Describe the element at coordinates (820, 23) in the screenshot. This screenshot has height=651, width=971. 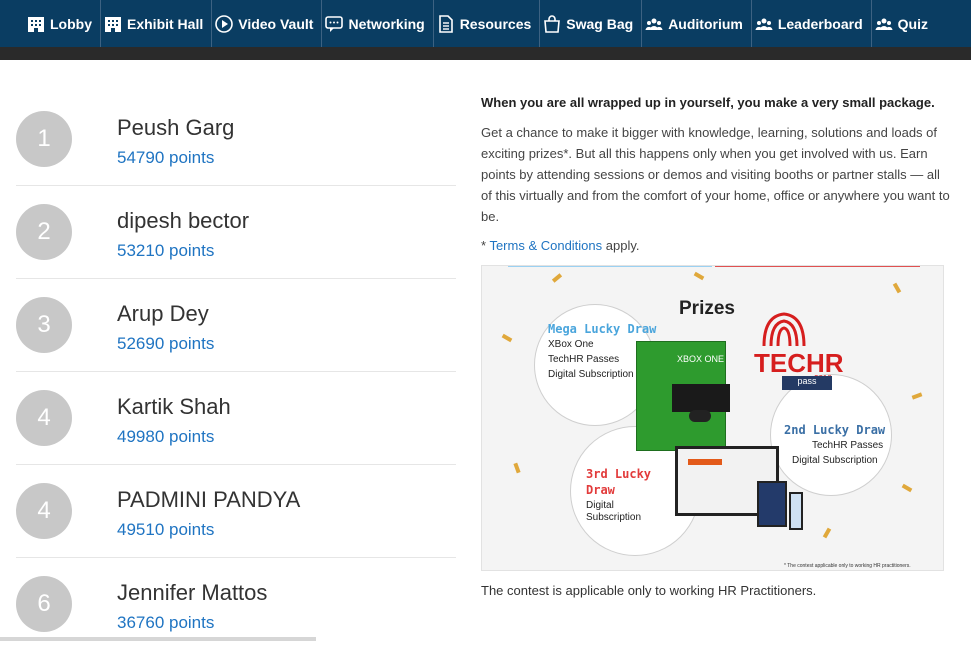
I see `nav-label: Leaderboard` at that location.